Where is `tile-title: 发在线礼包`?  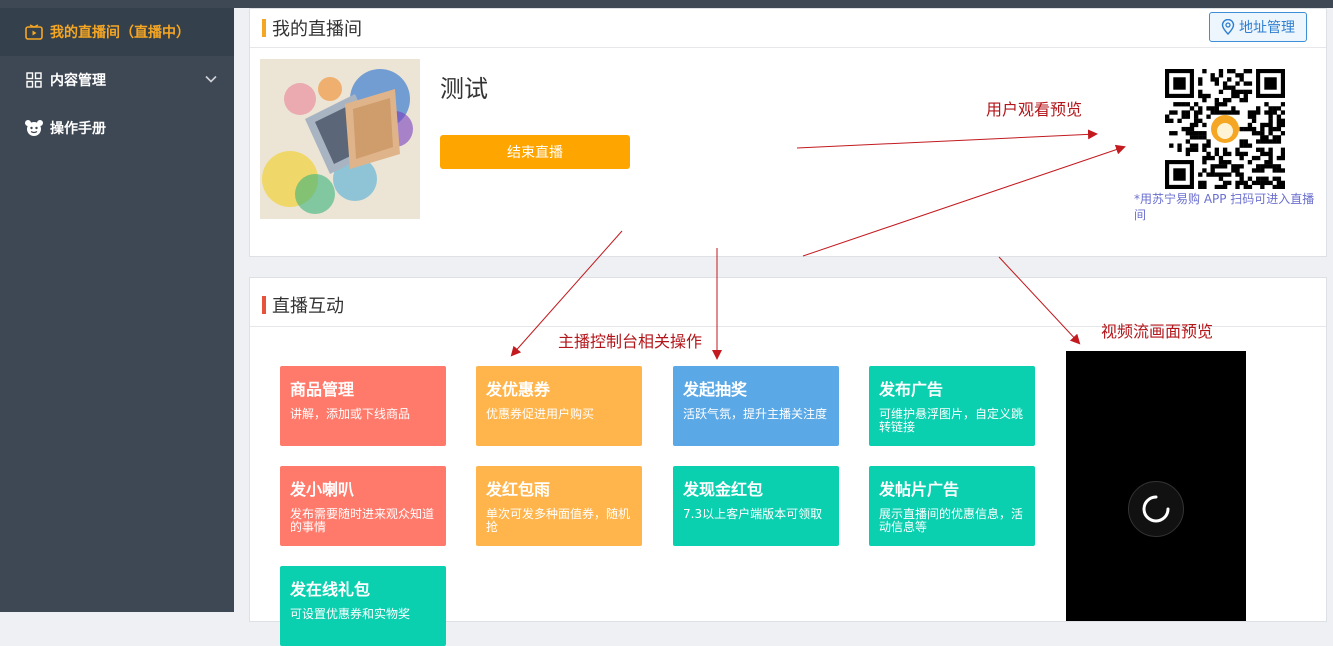 tile-title: 发在线礼包 is located at coordinates (330, 589).